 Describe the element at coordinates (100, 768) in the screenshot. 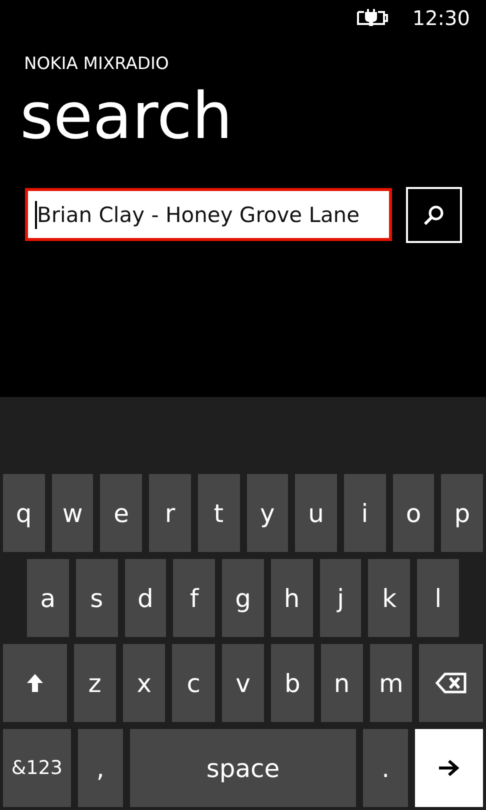

I see `letter-key: ,` at that location.